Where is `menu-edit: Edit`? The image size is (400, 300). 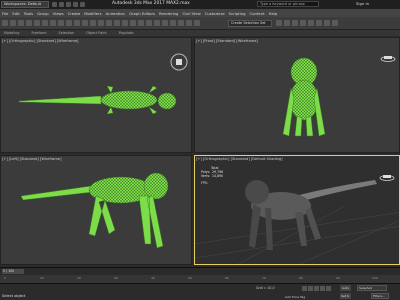
menu-edit: Edit is located at coordinates (15, 13).